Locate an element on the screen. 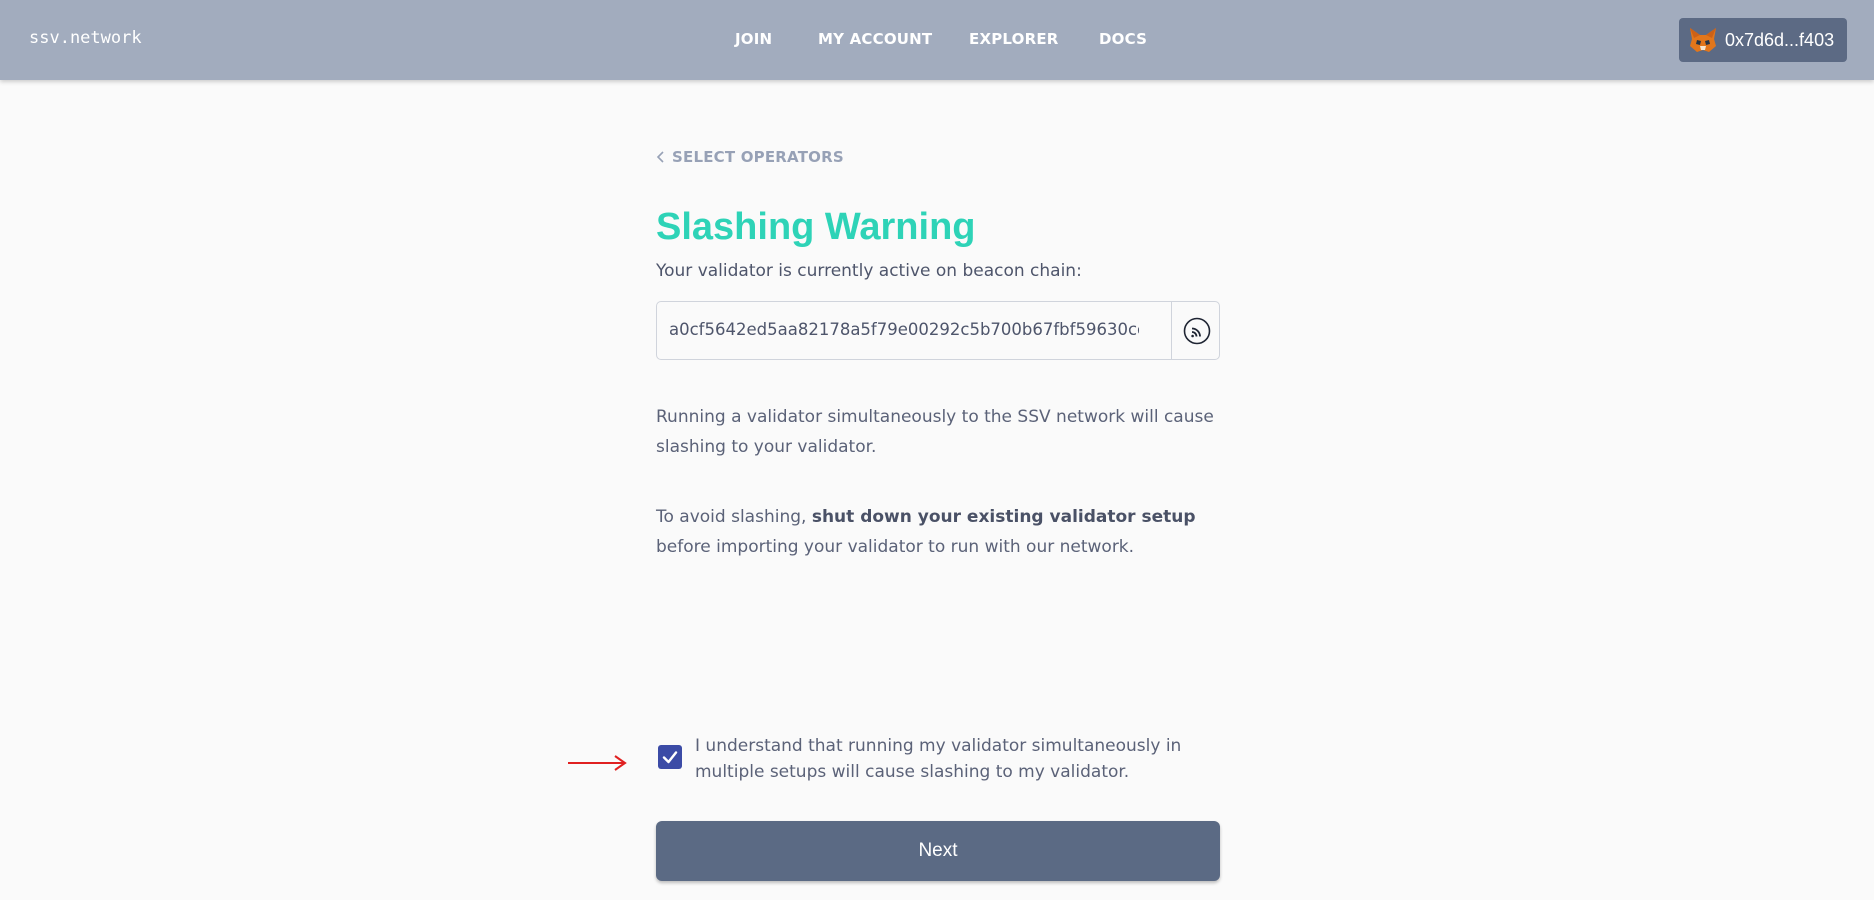 This screenshot has width=1874, height=900. main-nav: JOIN MY ACCOUNT EXPLORER DOCS is located at coordinates (937, 40).